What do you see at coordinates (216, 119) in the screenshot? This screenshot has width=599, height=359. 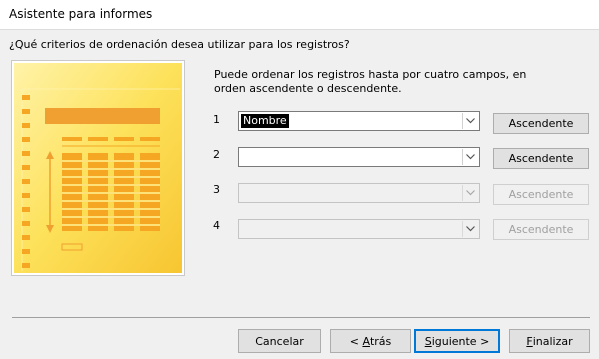 I see `sort-row-1-number: 1` at bounding box center [216, 119].